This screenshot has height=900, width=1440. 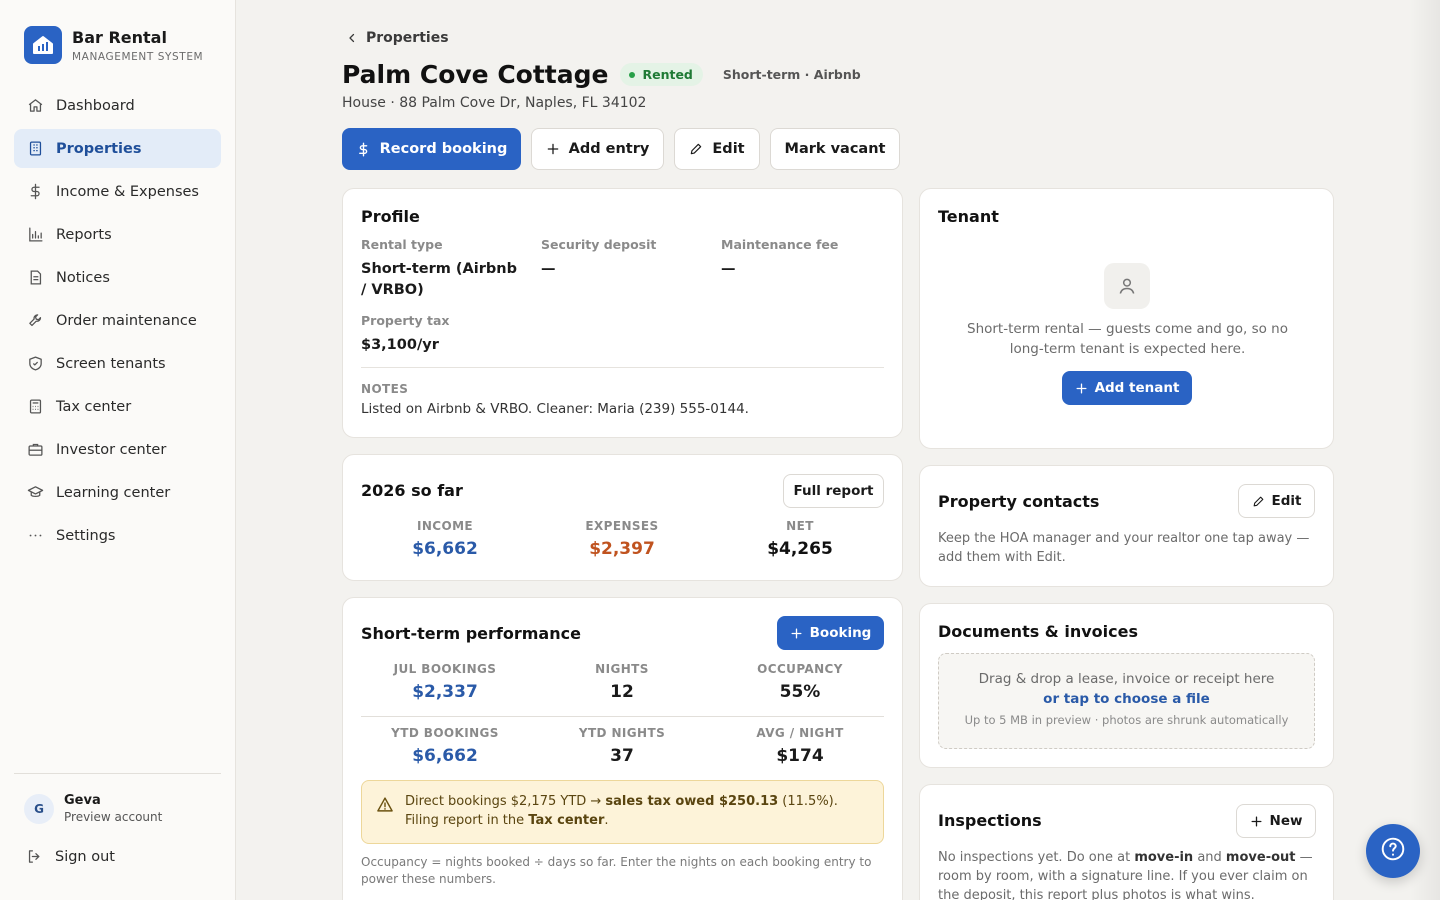 What do you see at coordinates (117, 363) in the screenshot?
I see `sidebar-item-screen-tenants: Screen tenants` at bounding box center [117, 363].